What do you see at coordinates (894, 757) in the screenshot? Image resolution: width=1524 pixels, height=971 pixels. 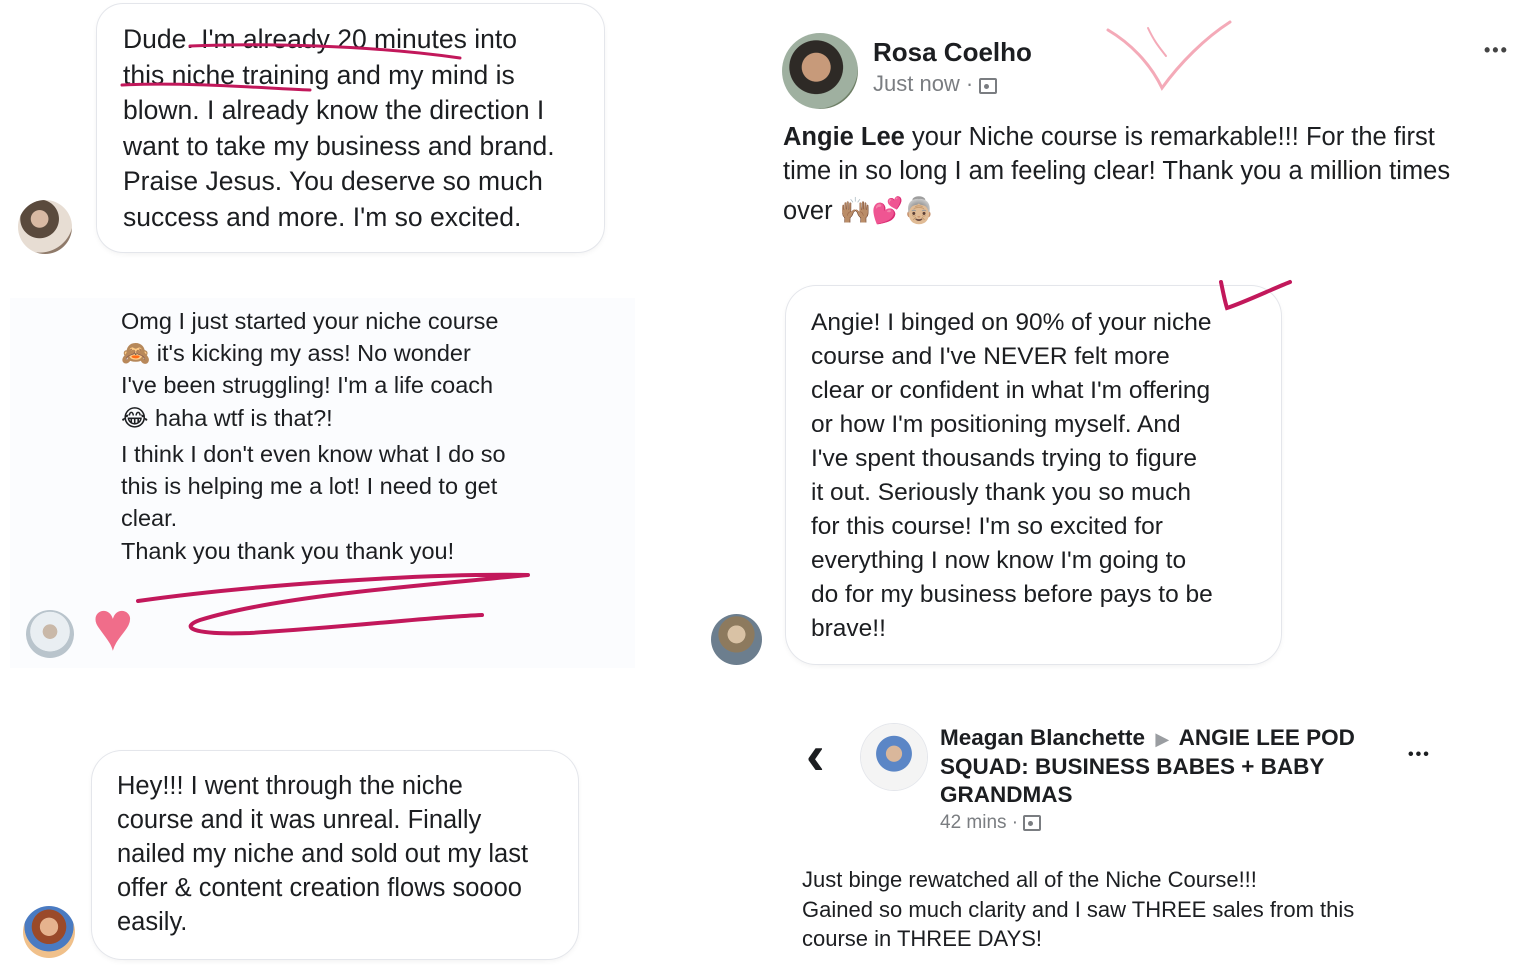 I see `author-avatar-meagan` at bounding box center [894, 757].